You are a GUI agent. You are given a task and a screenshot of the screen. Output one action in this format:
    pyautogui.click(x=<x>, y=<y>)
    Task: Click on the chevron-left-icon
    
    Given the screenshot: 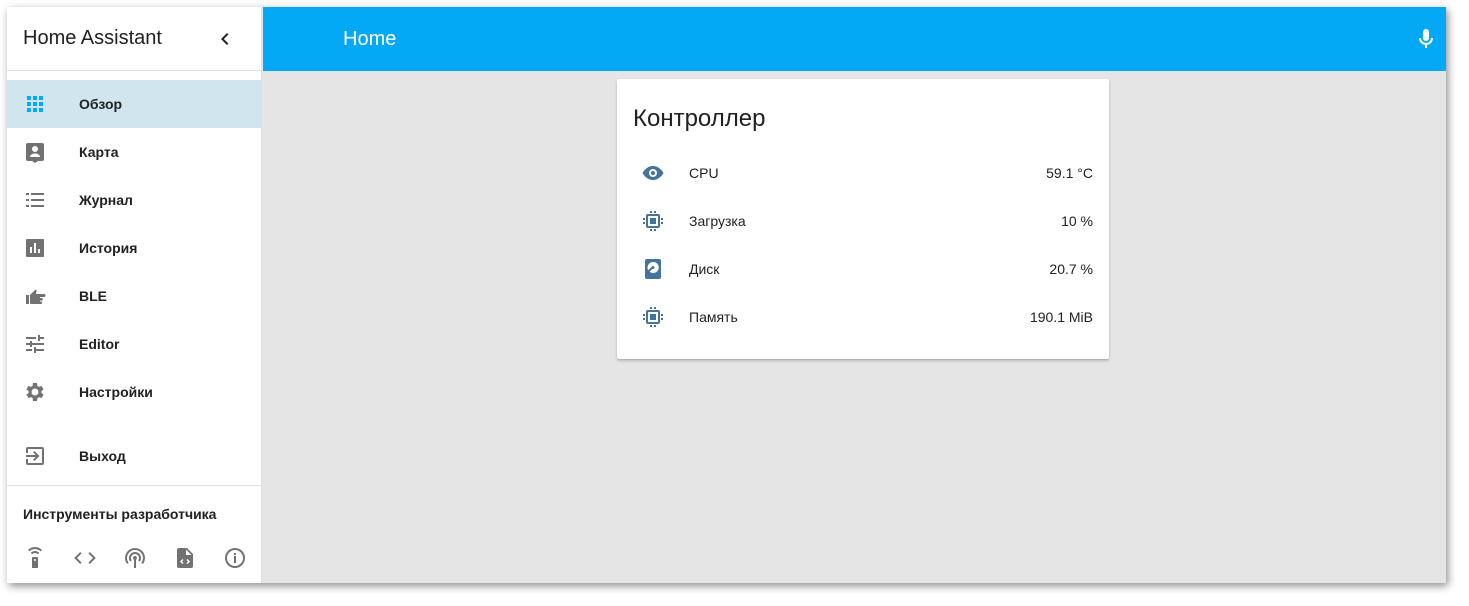 What is the action you would take?
    pyautogui.click(x=225, y=38)
    